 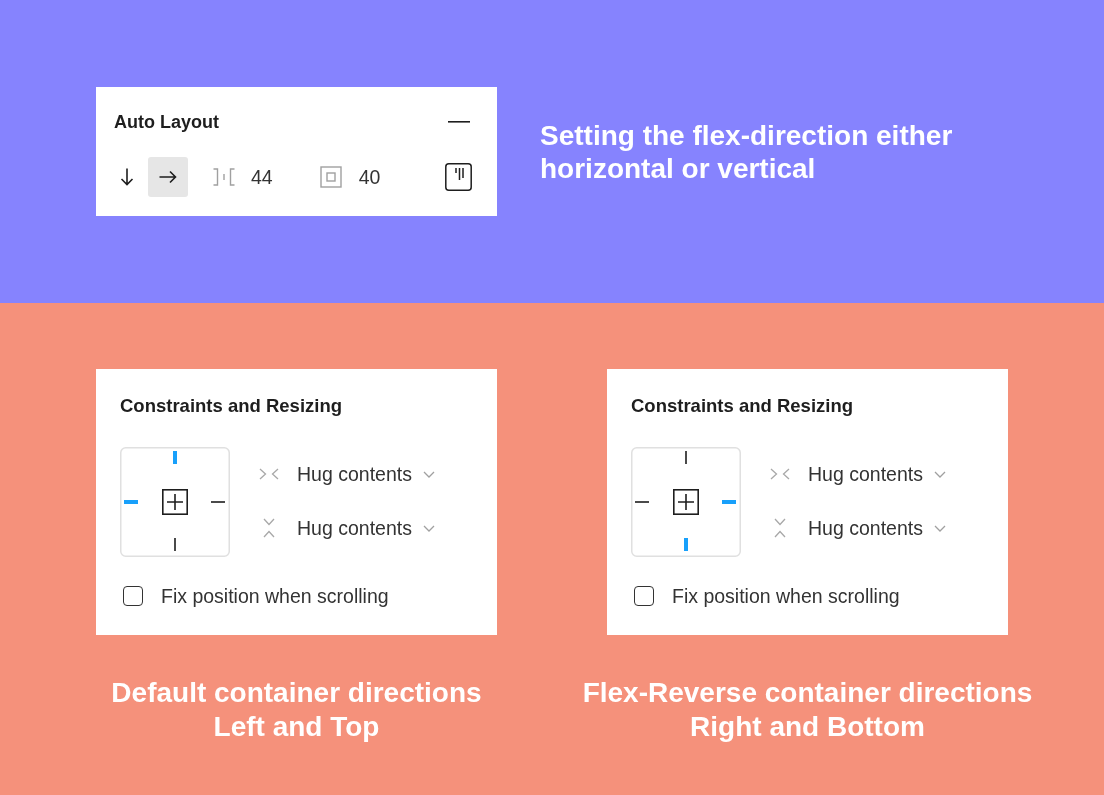 What do you see at coordinates (807, 693) in the screenshot?
I see `caption-heading: Flex-Reverse container directions` at bounding box center [807, 693].